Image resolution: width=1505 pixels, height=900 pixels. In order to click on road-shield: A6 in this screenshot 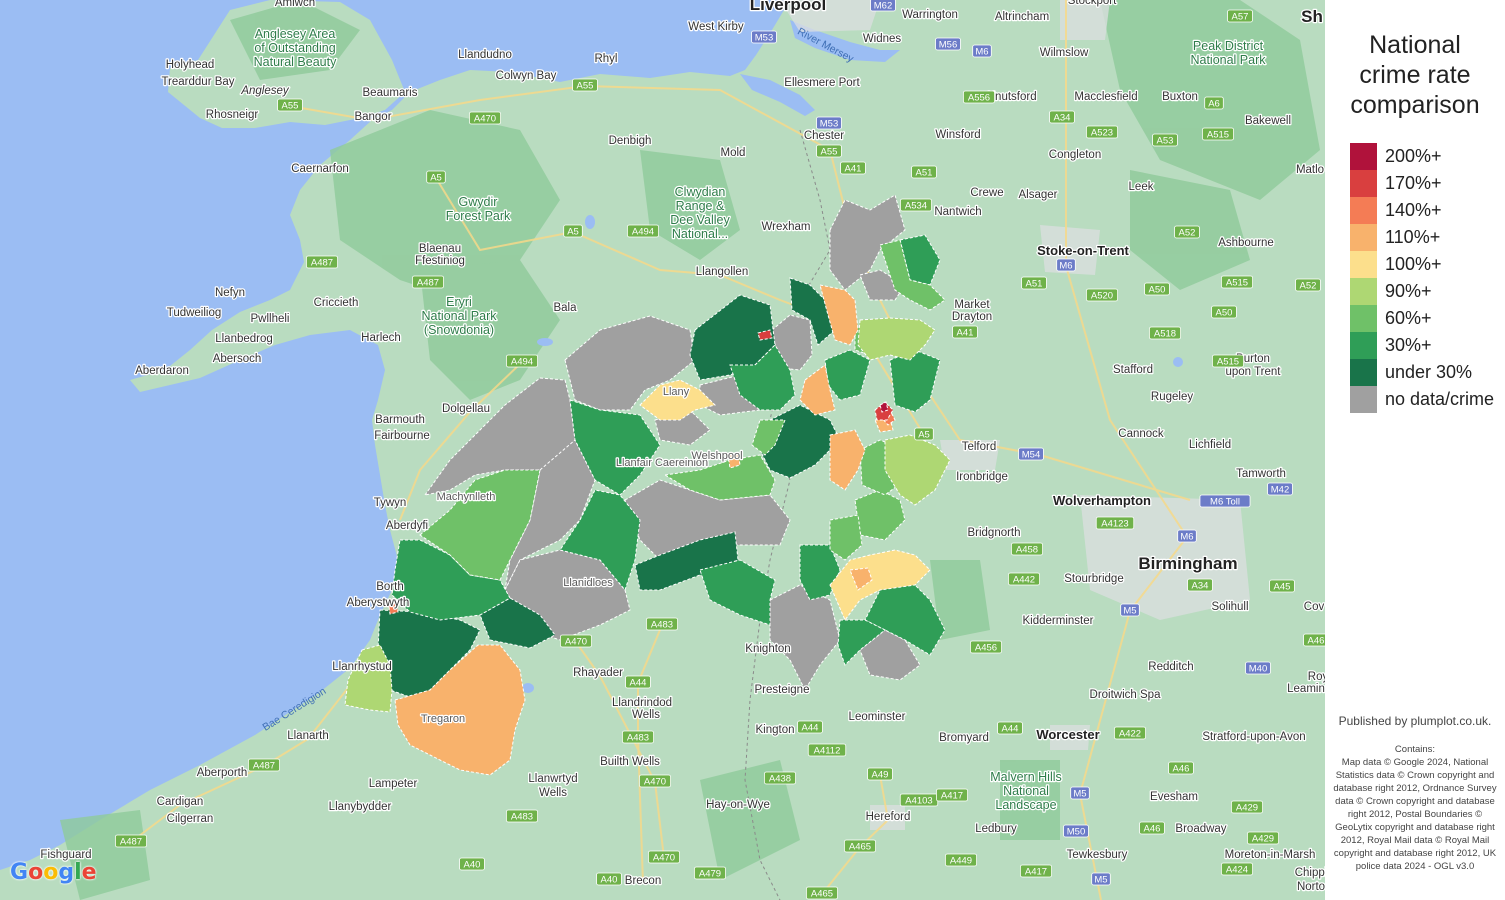, I will do `click(1214, 103)`.